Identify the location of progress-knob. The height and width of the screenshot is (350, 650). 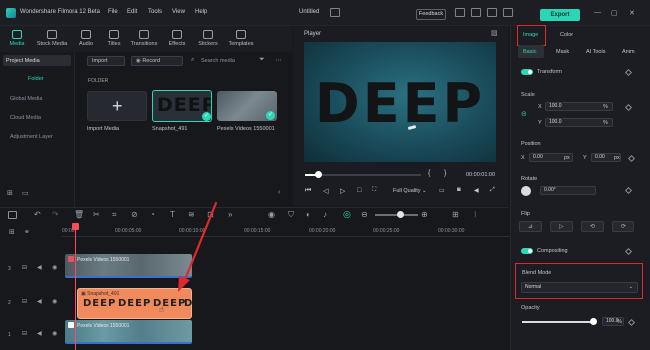
(318, 174).